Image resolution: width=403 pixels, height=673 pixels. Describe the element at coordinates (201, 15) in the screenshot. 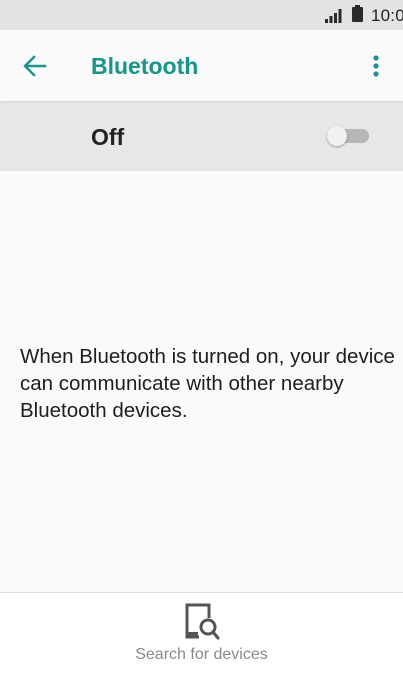

I see `status-bar: 10:00` at that location.